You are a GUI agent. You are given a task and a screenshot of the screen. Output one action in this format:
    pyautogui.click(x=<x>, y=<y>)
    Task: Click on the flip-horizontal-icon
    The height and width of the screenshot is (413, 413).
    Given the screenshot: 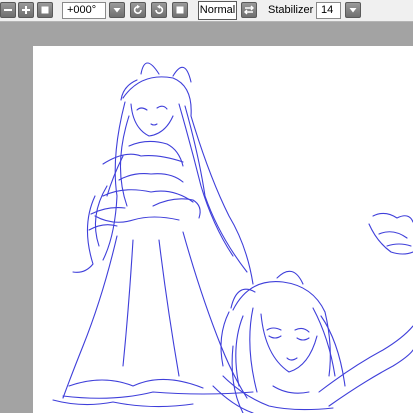 What is the action you would take?
    pyautogui.click(x=249, y=10)
    